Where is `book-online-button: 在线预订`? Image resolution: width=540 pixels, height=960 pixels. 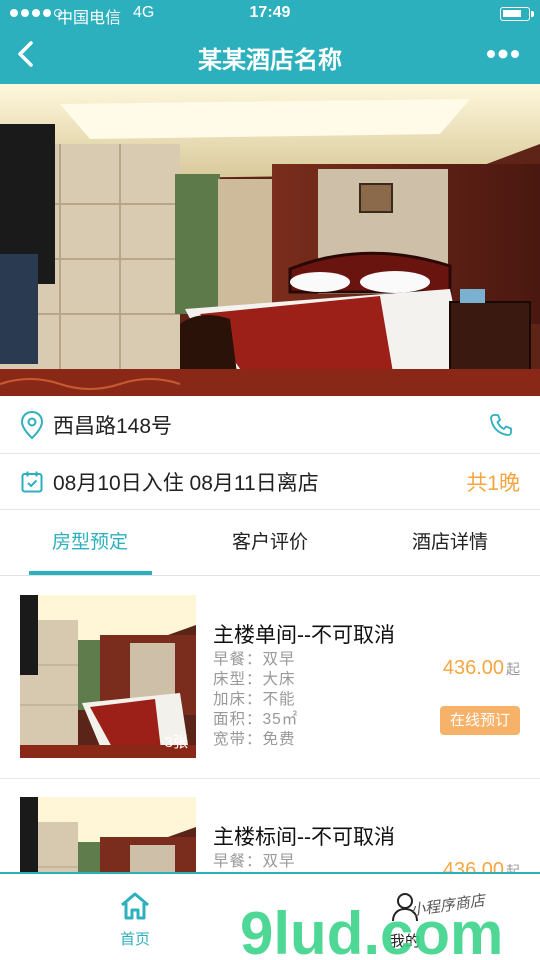 book-online-button: 在线预订 is located at coordinates (480, 720).